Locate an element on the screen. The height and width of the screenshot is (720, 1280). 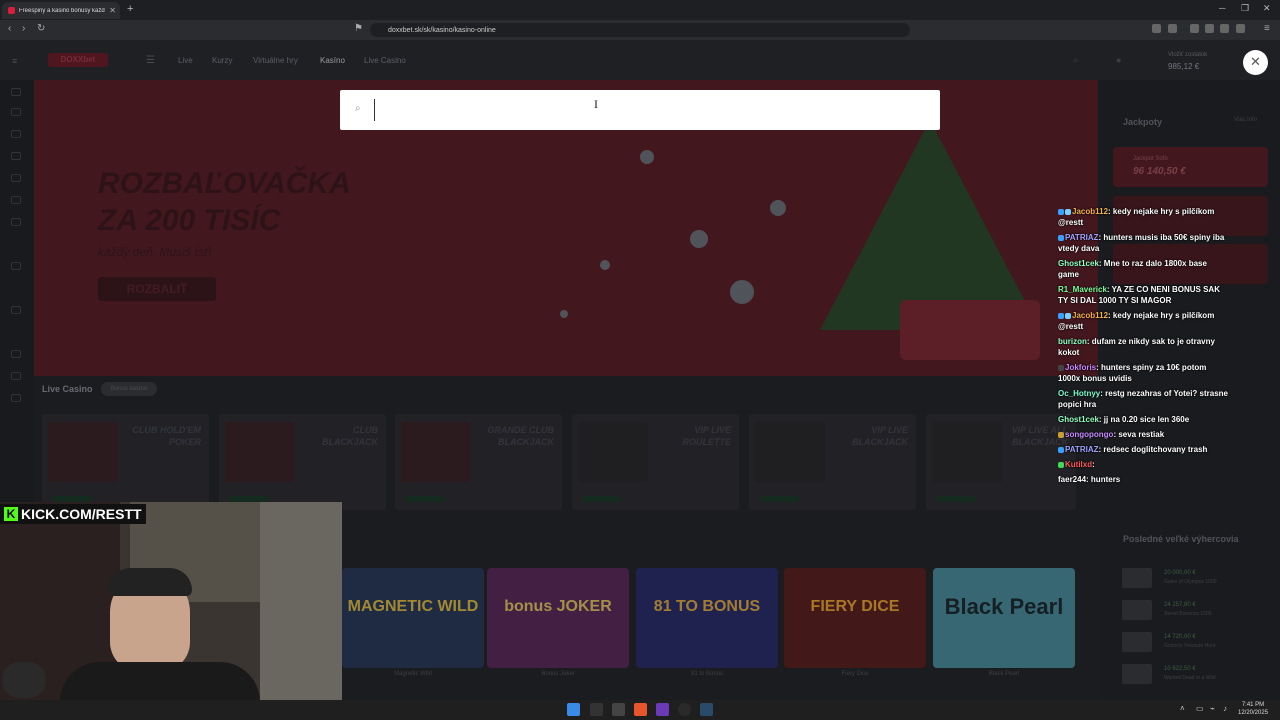
chat-message: faer244: hunters is located at coordinates (1143, 479).